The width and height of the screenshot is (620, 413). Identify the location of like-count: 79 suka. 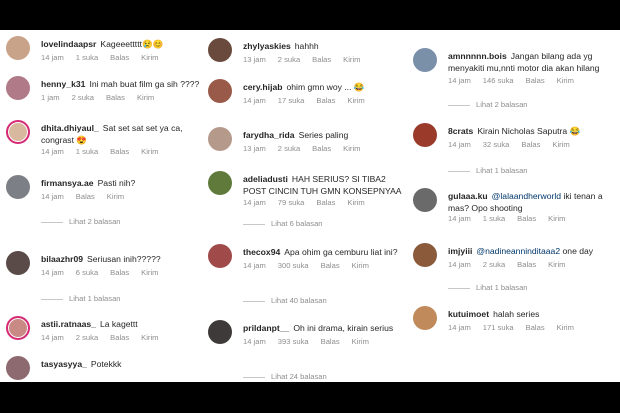
(291, 202).